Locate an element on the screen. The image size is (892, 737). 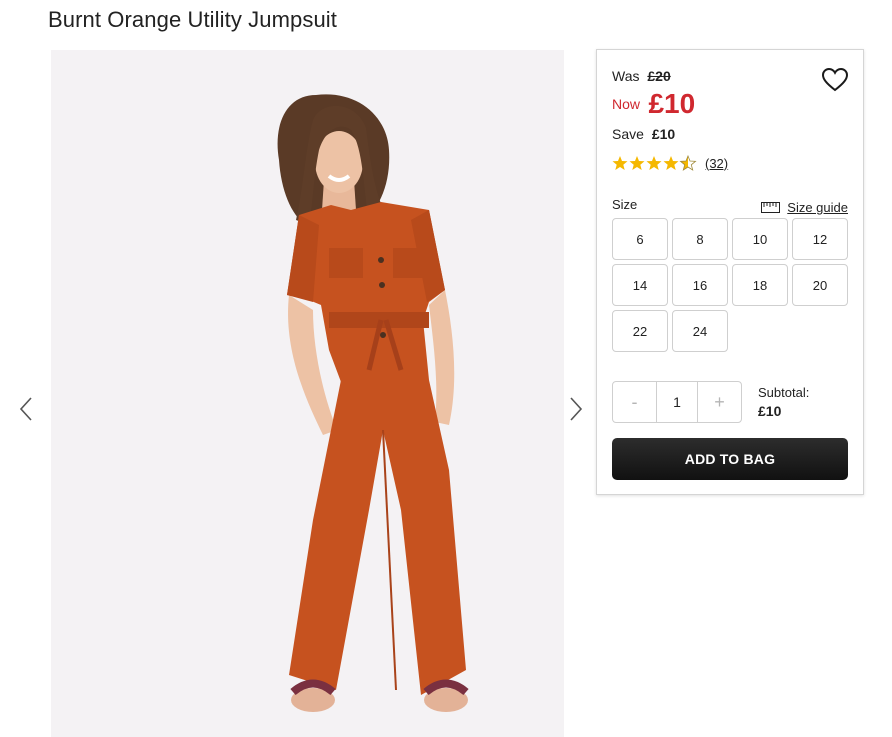
save-amount: Save £10 is located at coordinates (643, 134).